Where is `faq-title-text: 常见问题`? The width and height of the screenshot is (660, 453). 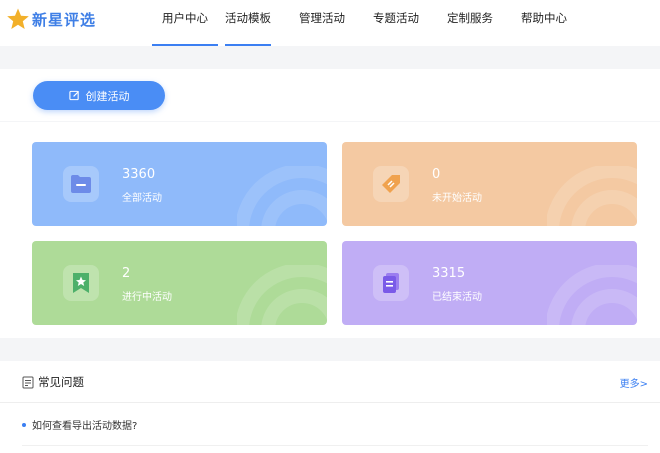
faq-title-text: 常见问题 is located at coordinates (61, 382).